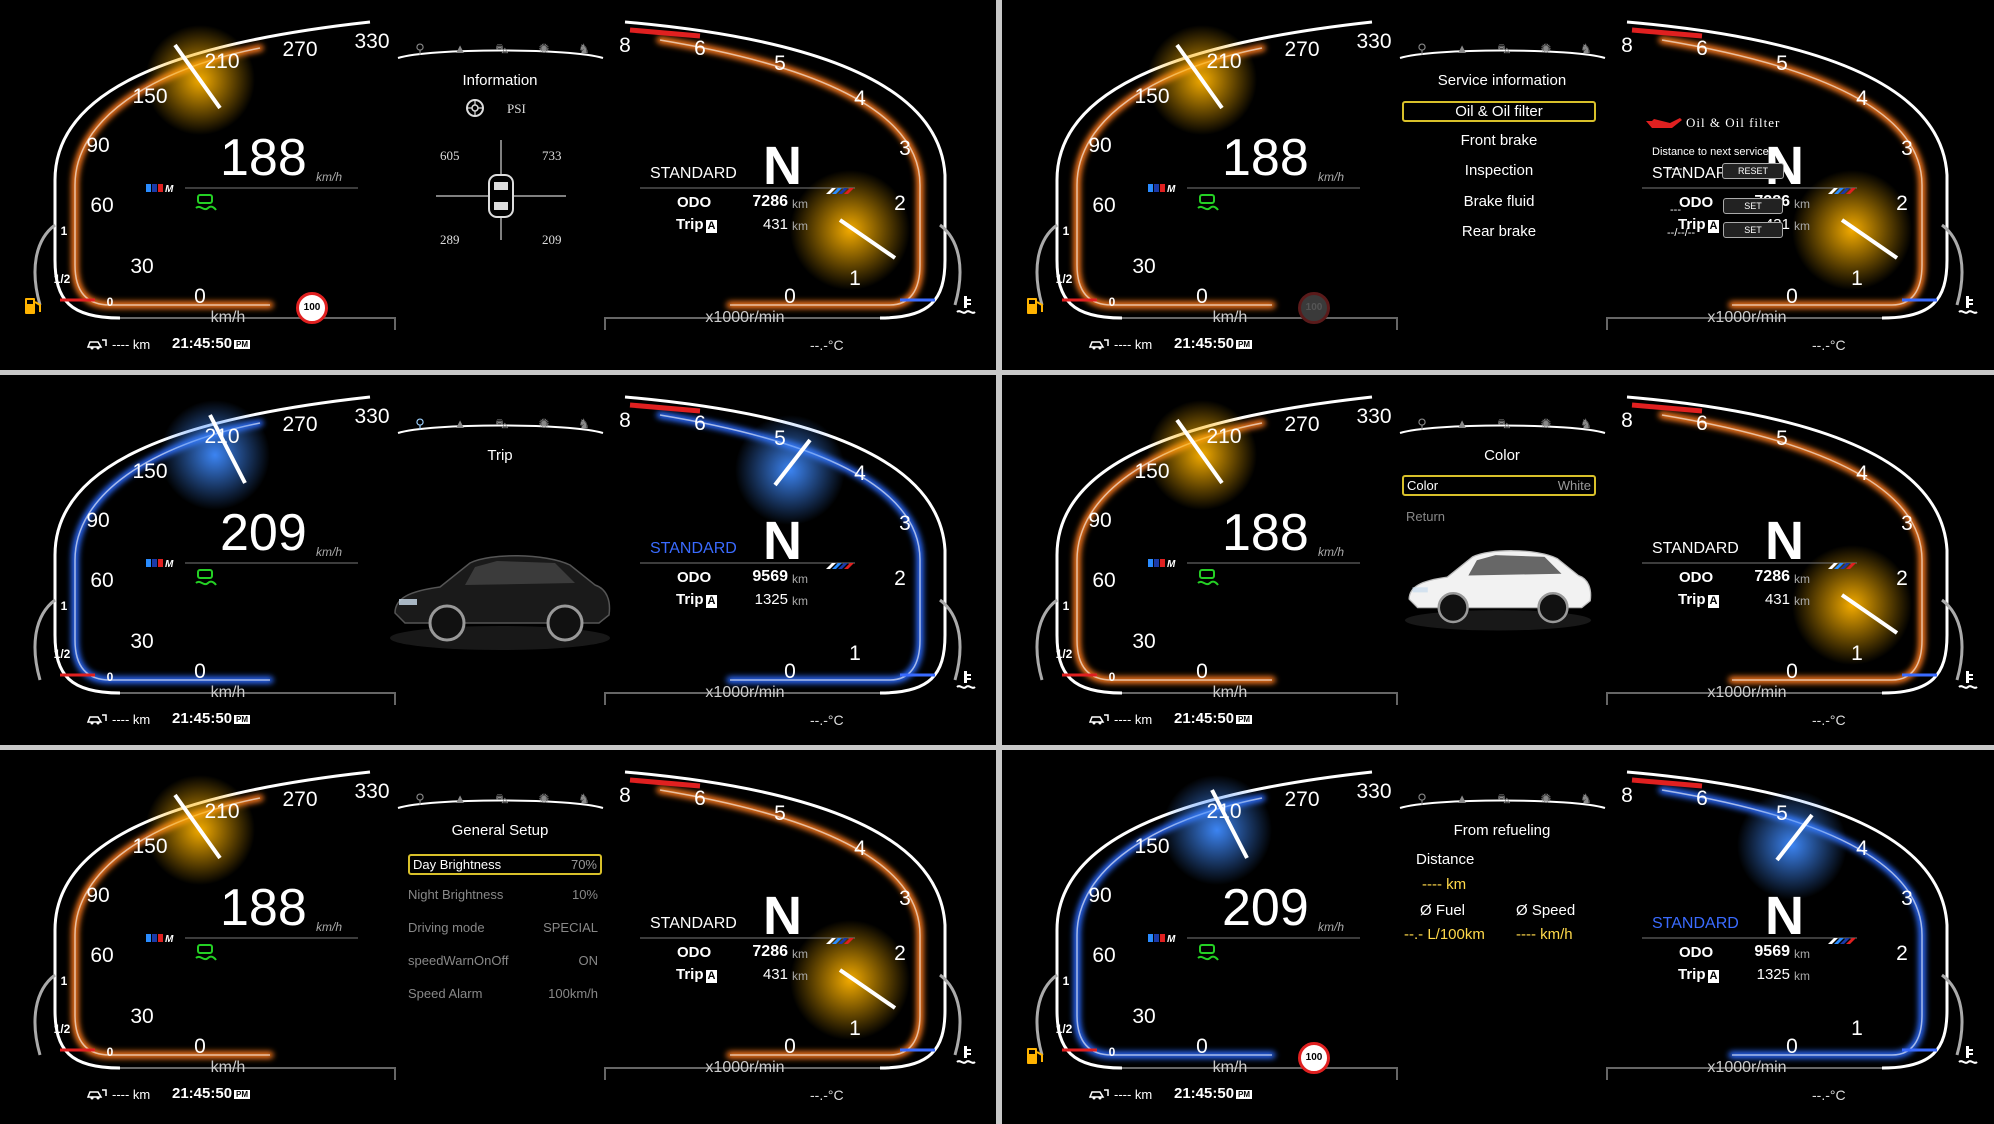 This screenshot has width=1994, height=1124. What do you see at coordinates (500, 588) in the screenshot?
I see `car-image-black` at bounding box center [500, 588].